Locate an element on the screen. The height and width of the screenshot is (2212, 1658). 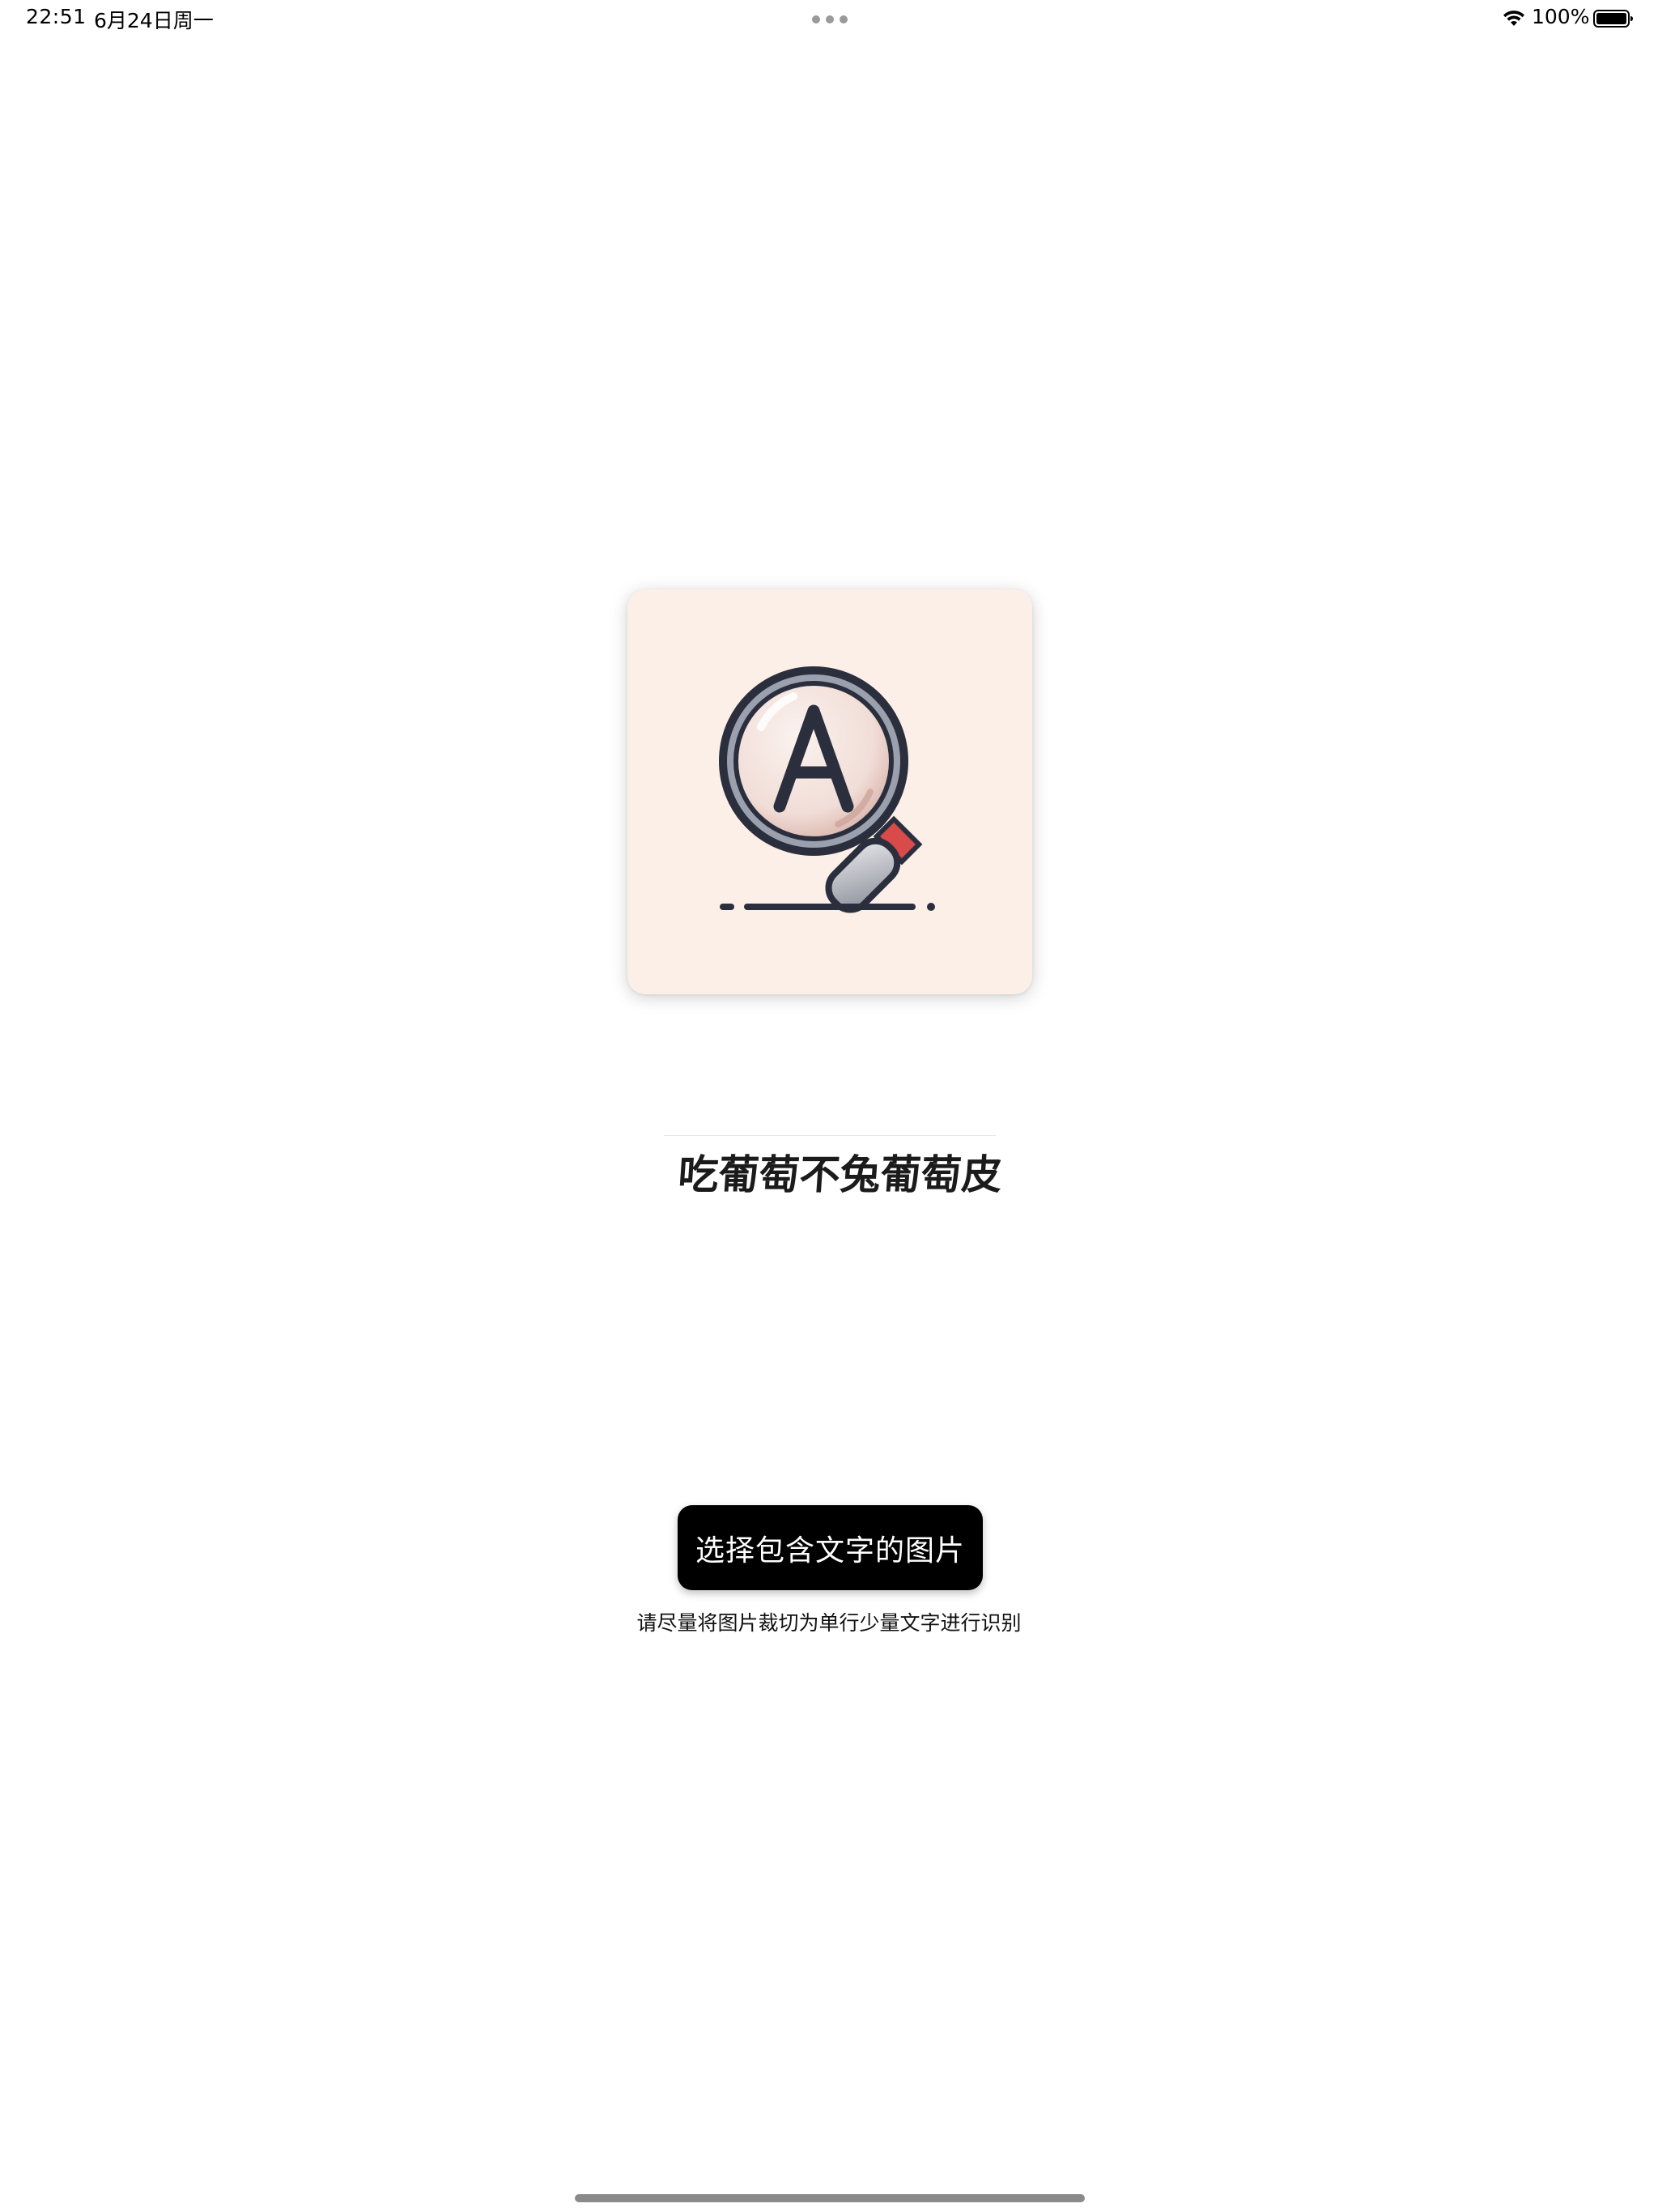
magnifying-glass-icon is located at coordinates (827, 790).